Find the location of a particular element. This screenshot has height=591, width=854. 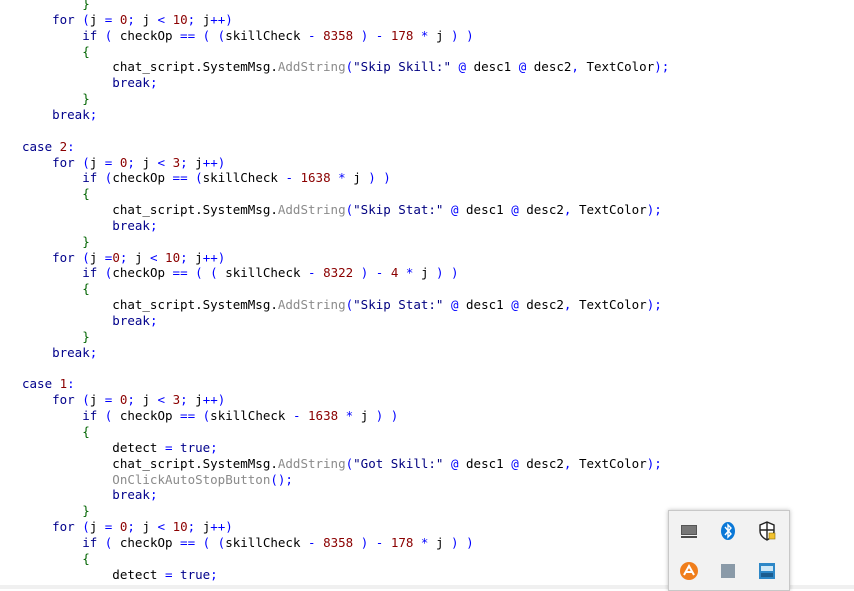

network-monitor-icon is located at coordinates (689, 531).